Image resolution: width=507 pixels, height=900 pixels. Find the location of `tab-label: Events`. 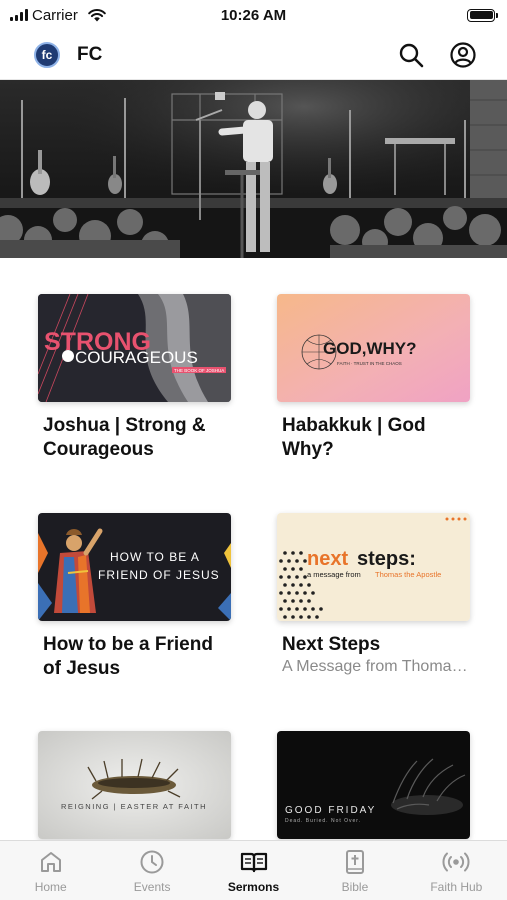

tab-label: Events is located at coordinates (152, 887).